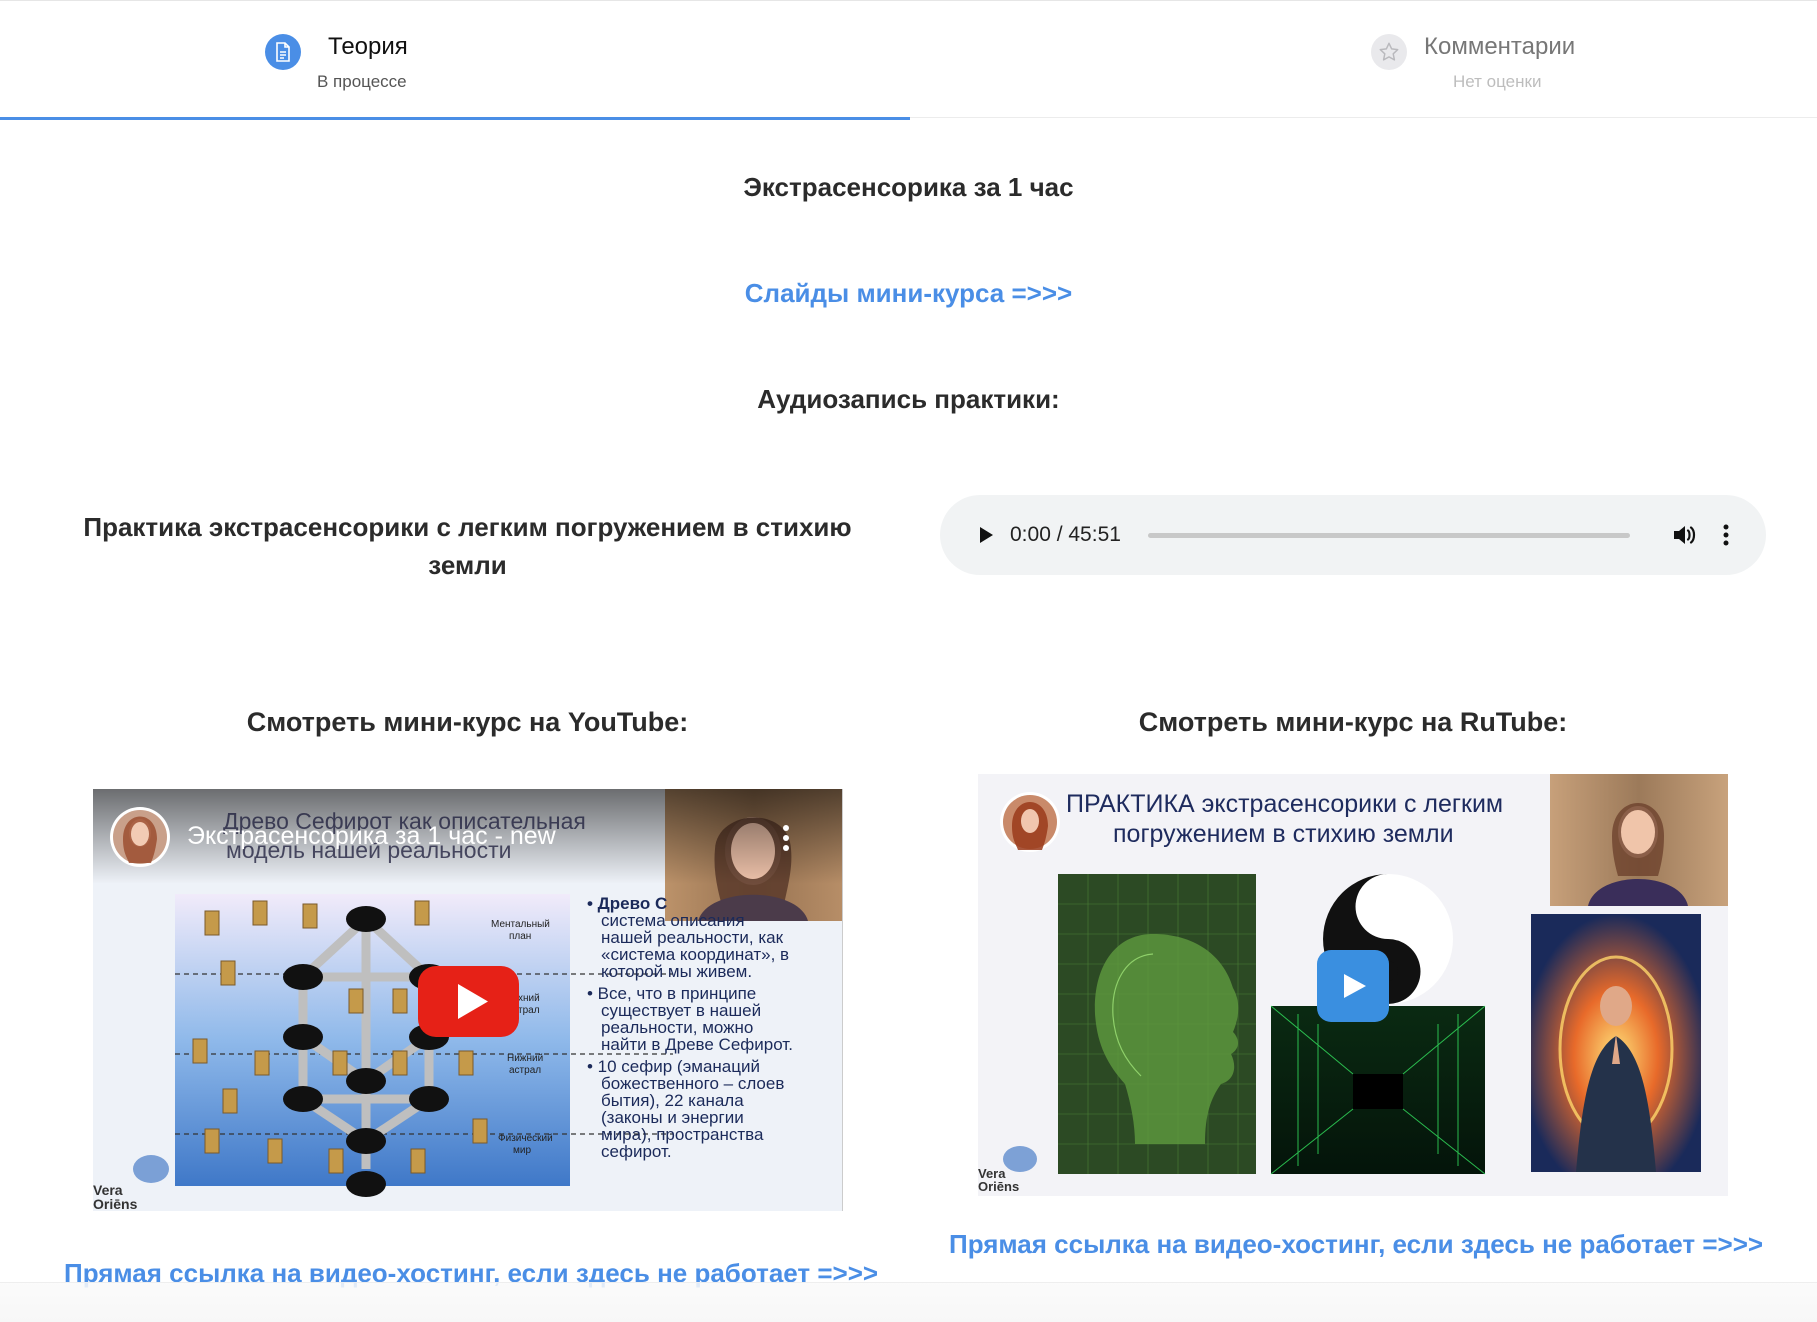 The height and width of the screenshot is (1322, 1817). Describe the element at coordinates (1363, 60) in the screenshot. I see `tab-comments: Комментарии Нет оценки` at that location.